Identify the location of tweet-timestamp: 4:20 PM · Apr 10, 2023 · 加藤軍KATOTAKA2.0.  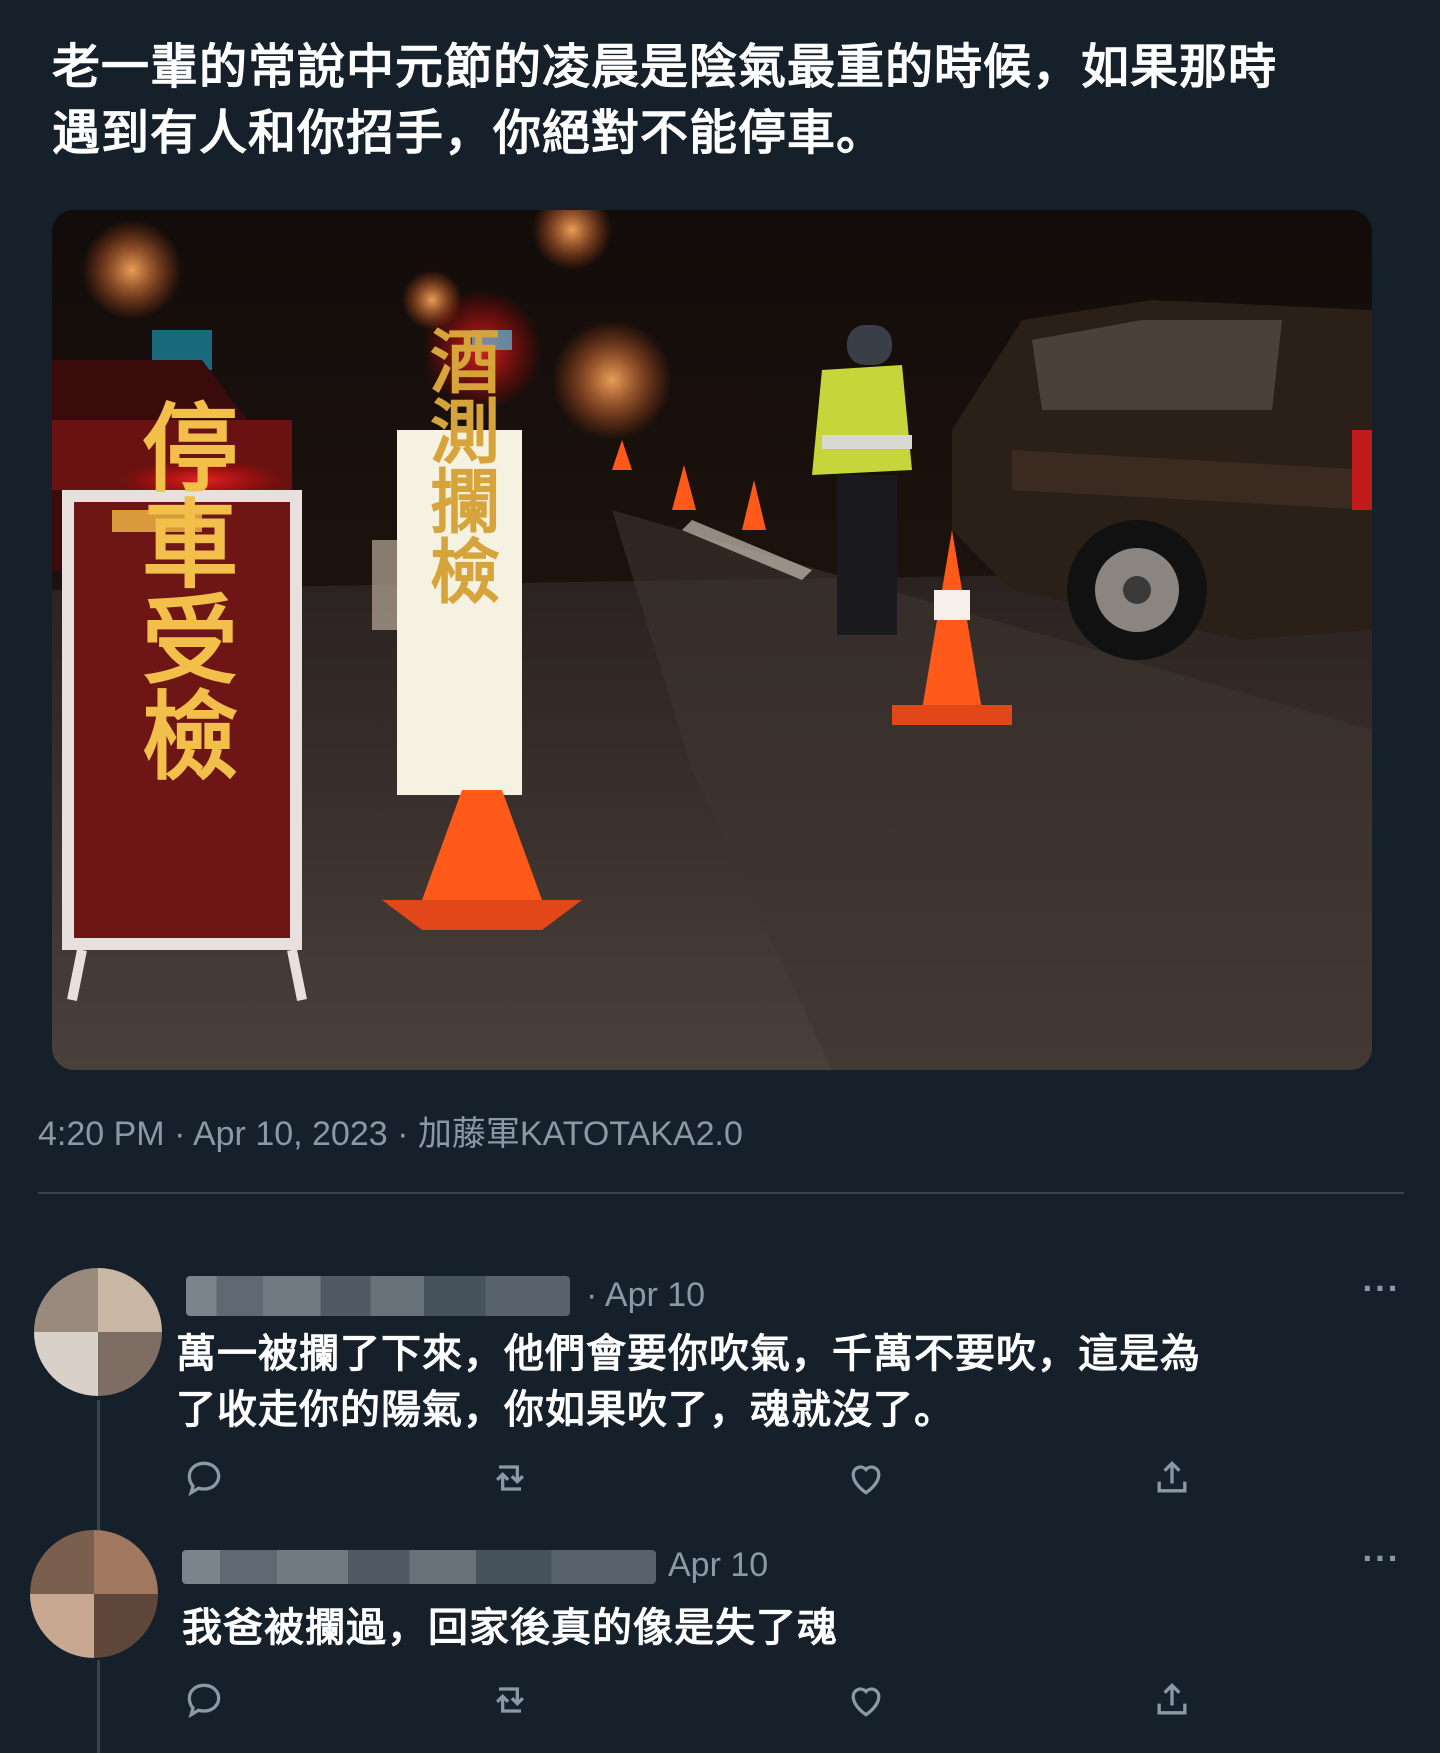
(390, 1130).